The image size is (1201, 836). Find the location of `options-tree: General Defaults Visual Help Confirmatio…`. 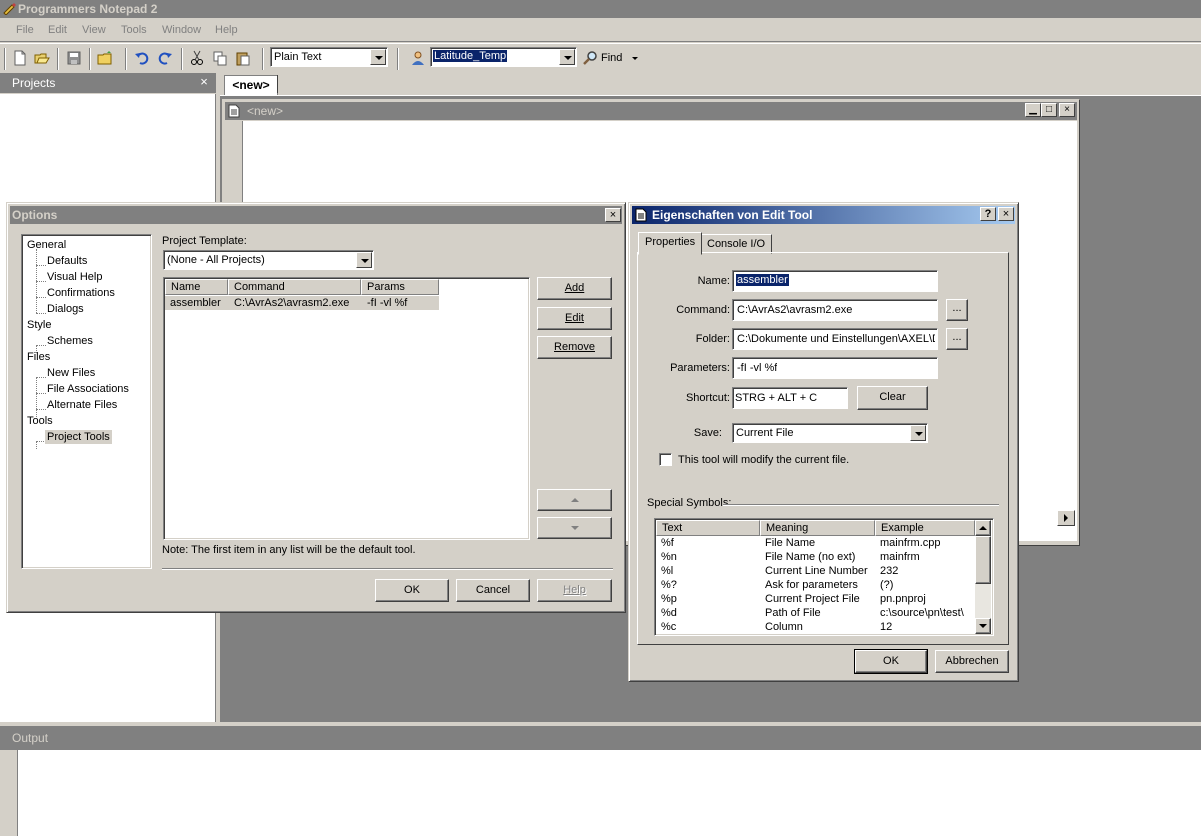

options-tree: General Defaults Visual Help Confirmatio… is located at coordinates (86, 401).